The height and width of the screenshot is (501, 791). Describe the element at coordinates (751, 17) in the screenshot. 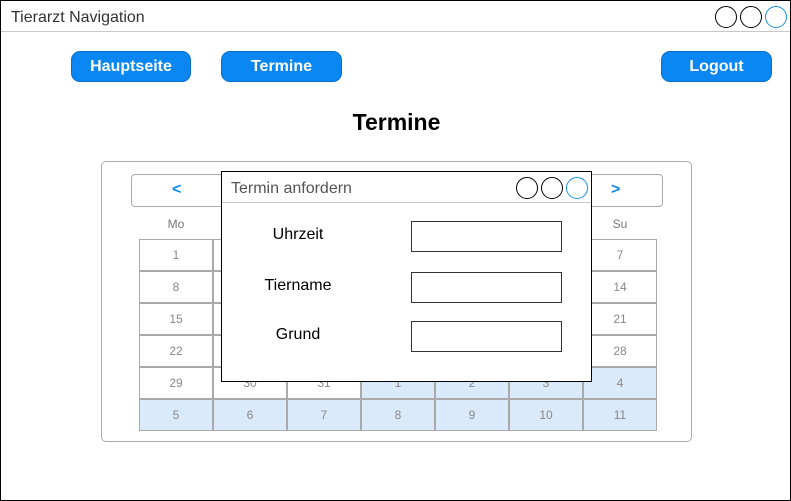

I see `maximize-button` at that location.